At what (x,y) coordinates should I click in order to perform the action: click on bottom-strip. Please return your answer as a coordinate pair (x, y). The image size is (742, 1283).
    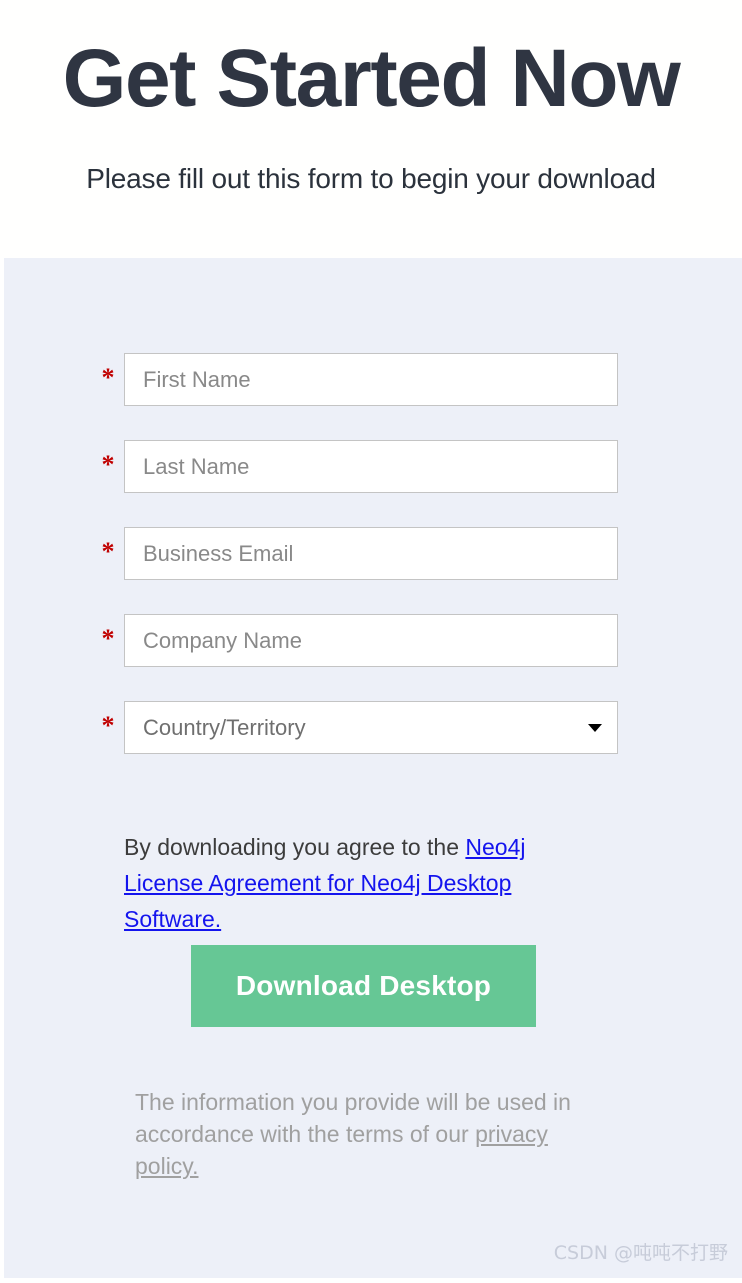
    Looking at the image, I should click on (371, 1280).